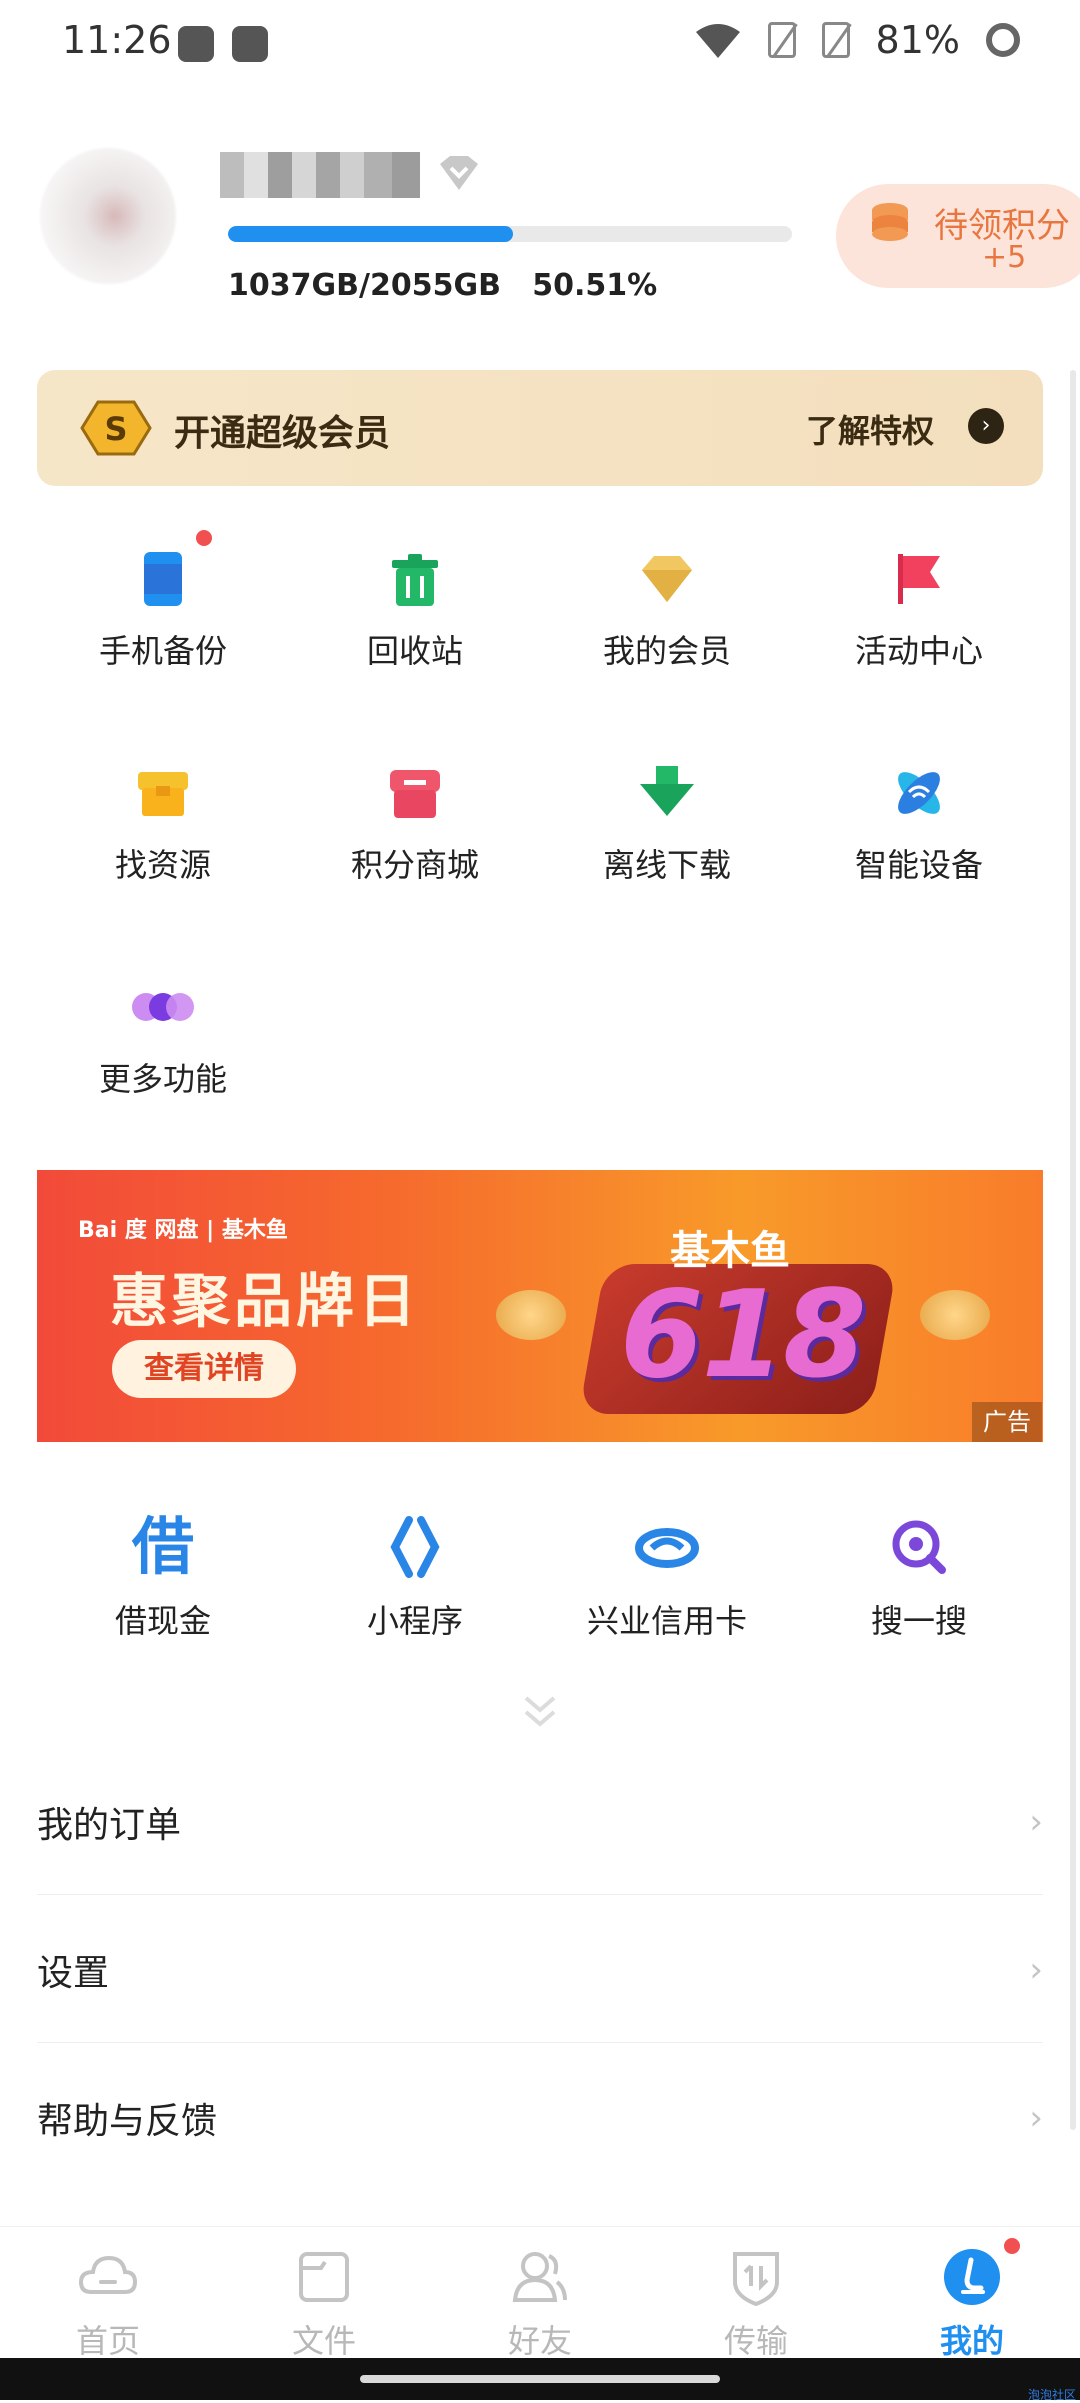  Describe the element at coordinates (667, 611) in the screenshot. I see `grid-item-my-membership: 我的会员` at that location.